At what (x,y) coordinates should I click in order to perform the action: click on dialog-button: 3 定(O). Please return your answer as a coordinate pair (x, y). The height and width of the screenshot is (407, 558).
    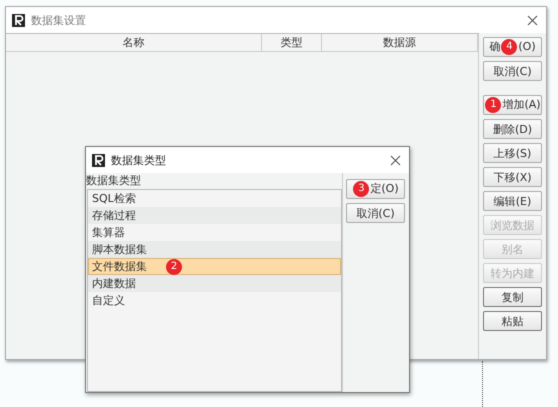
    Looking at the image, I should click on (375, 189).